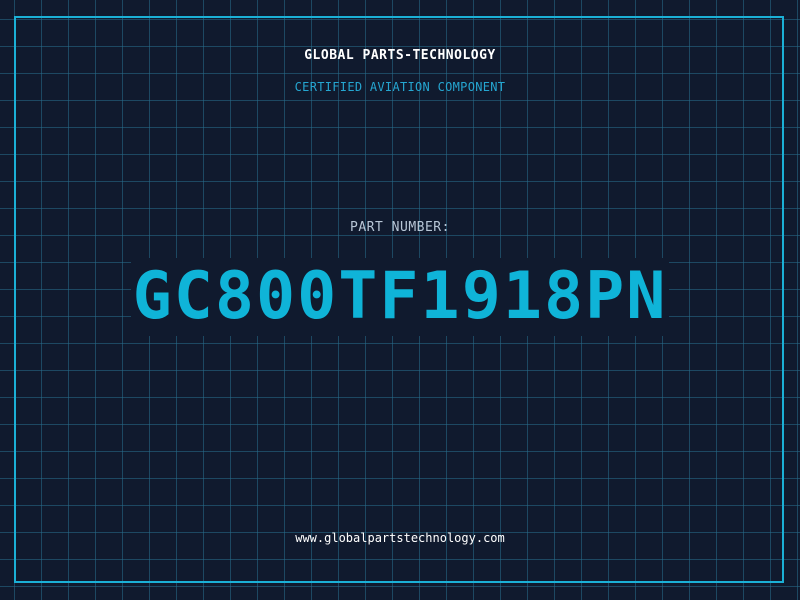 This screenshot has width=800, height=600. Describe the element at coordinates (400, 227) in the screenshot. I see `part-number-label: PART NUMBER:` at that location.